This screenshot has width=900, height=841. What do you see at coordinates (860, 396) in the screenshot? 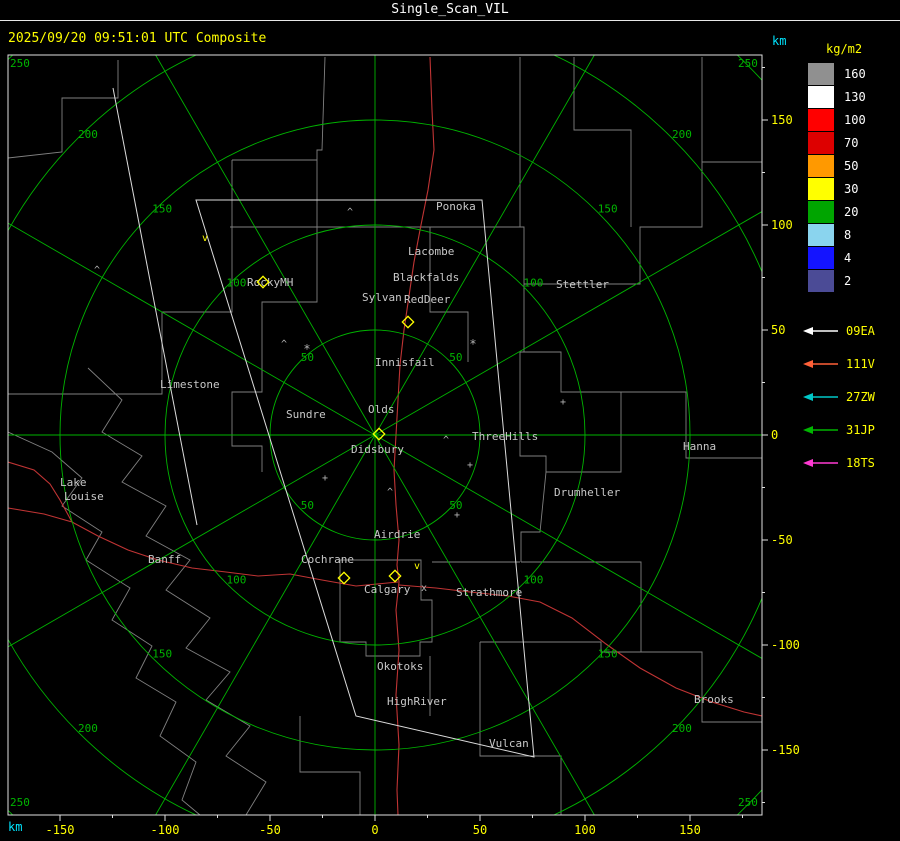
I see `site-id-label: 27ZW` at bounding box center [860, 396].